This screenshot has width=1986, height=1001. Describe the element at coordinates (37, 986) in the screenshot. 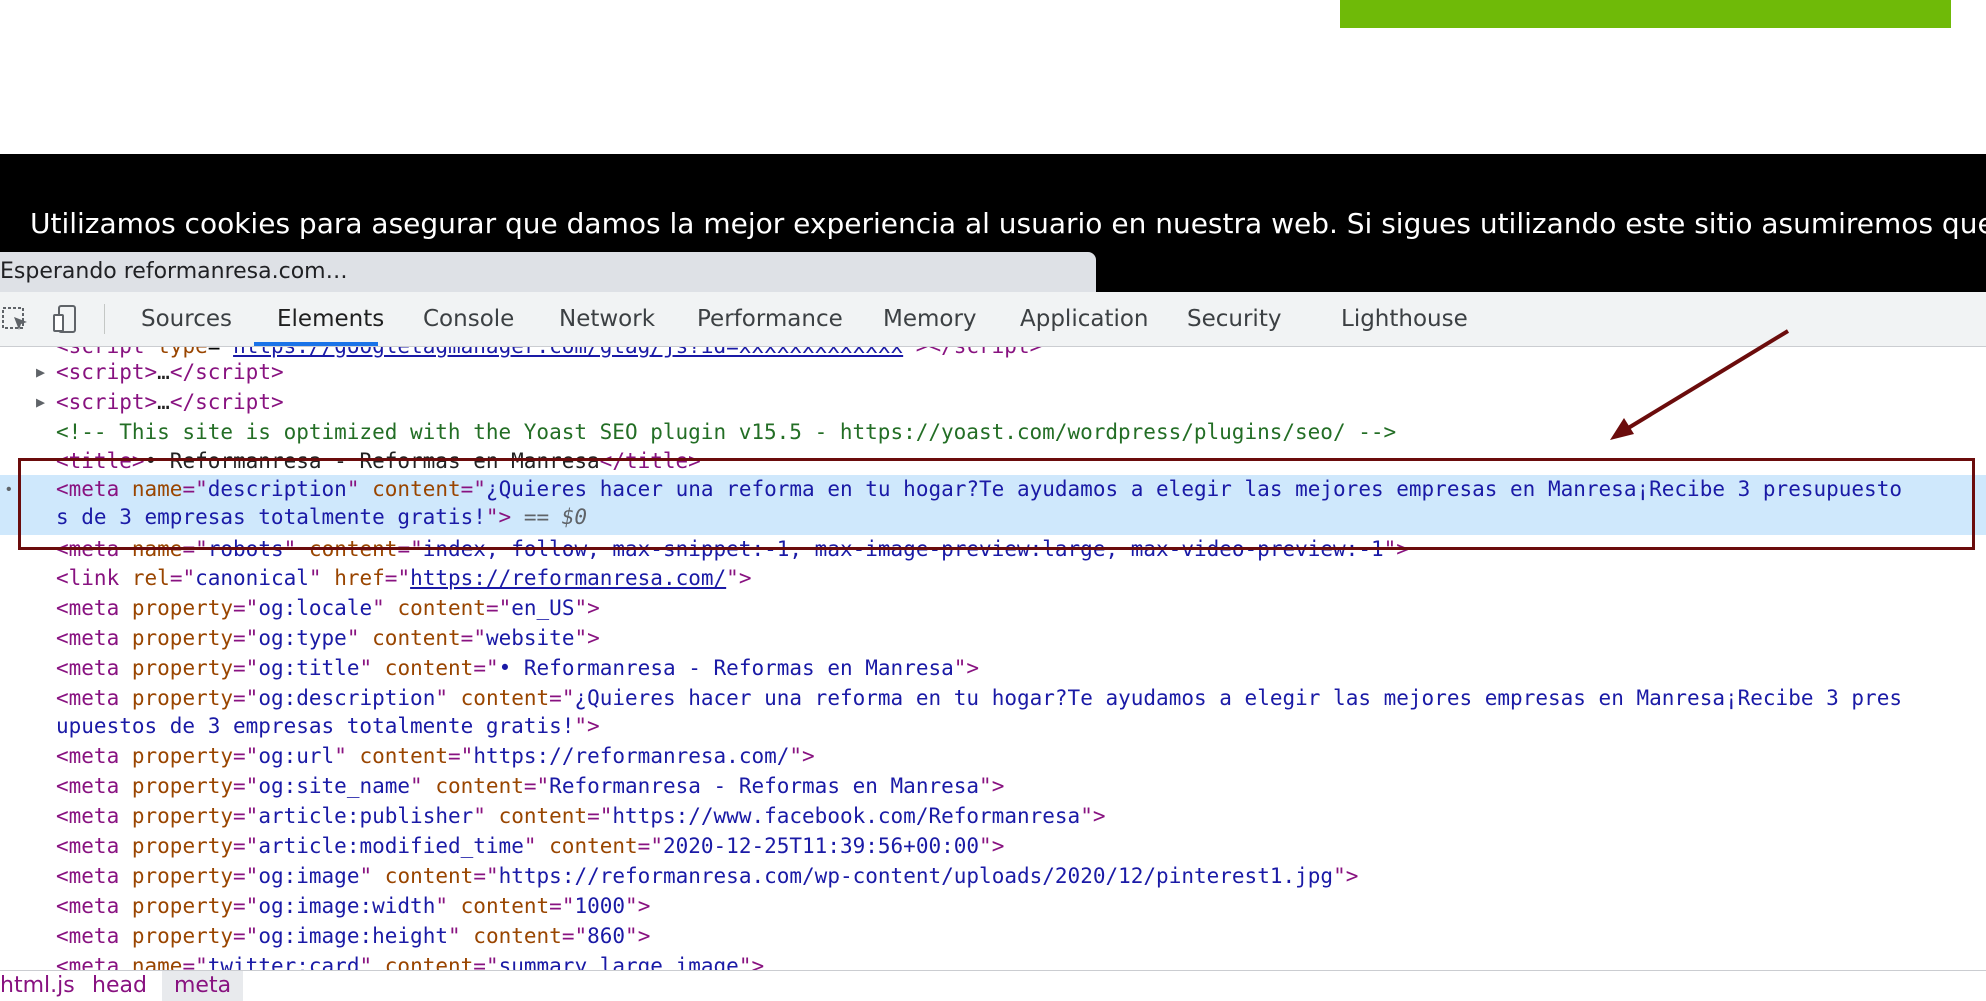

I see `breadcrumb-html: html.js` at that location.